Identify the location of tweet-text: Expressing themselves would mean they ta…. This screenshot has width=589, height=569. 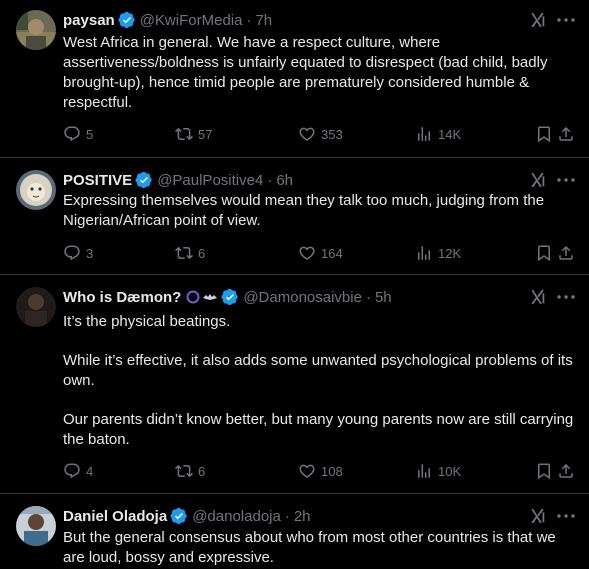
(306, 210).